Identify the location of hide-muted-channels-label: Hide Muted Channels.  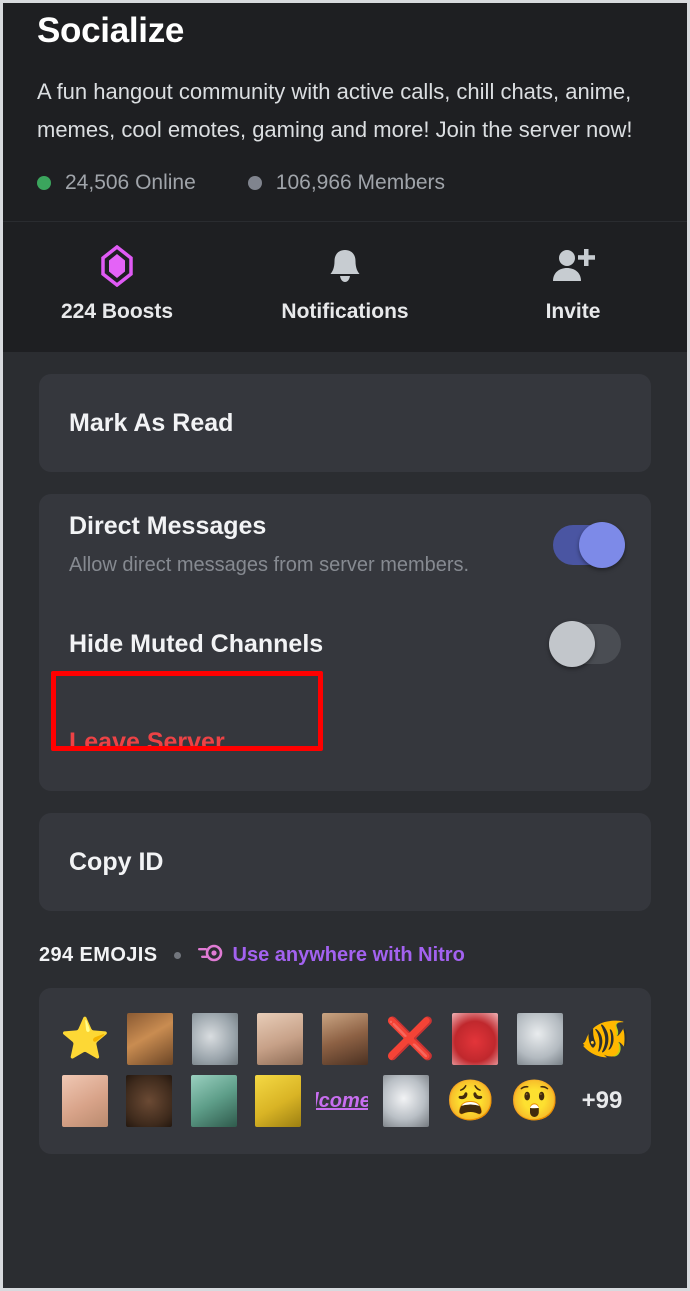
(196, 643).